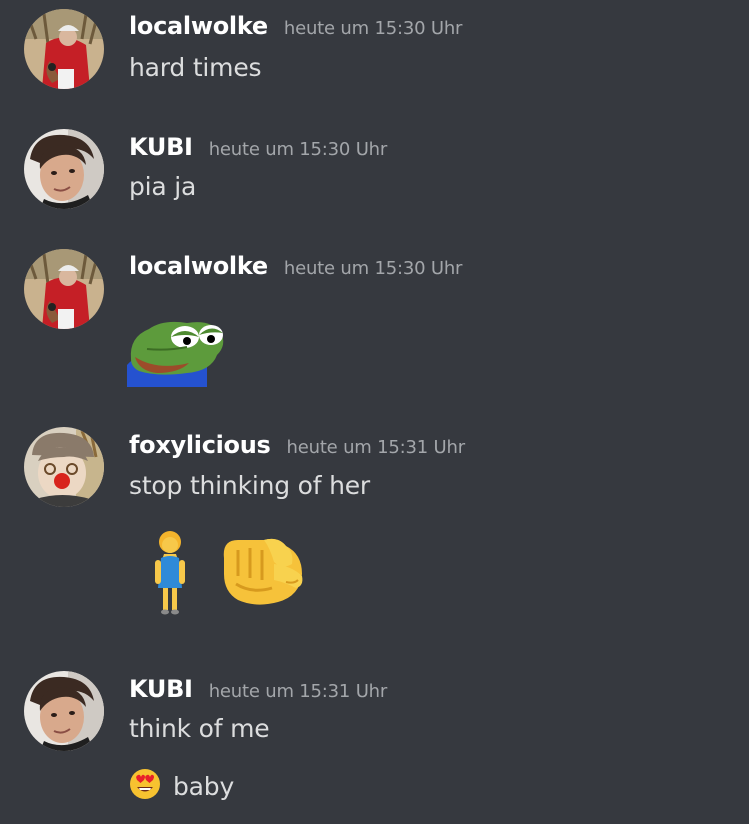 The width and height of the screenshot is (749, 824). Describe the element at coordinates (177, 353) in the screenshot. I see `pepe-frog-emoji-icon` at that location.